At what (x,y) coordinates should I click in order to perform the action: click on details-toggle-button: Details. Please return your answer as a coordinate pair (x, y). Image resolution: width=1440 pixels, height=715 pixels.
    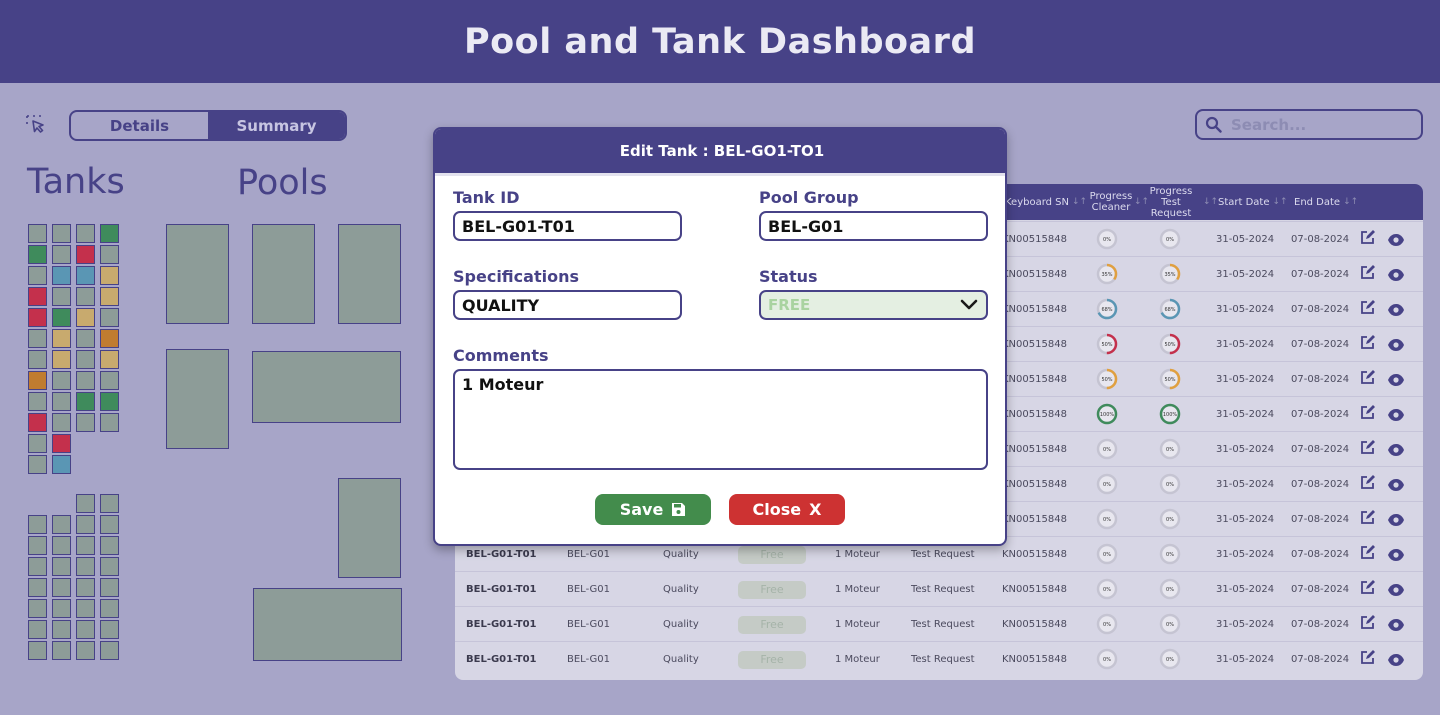
    Looking at the image, I should click on (139, 125).